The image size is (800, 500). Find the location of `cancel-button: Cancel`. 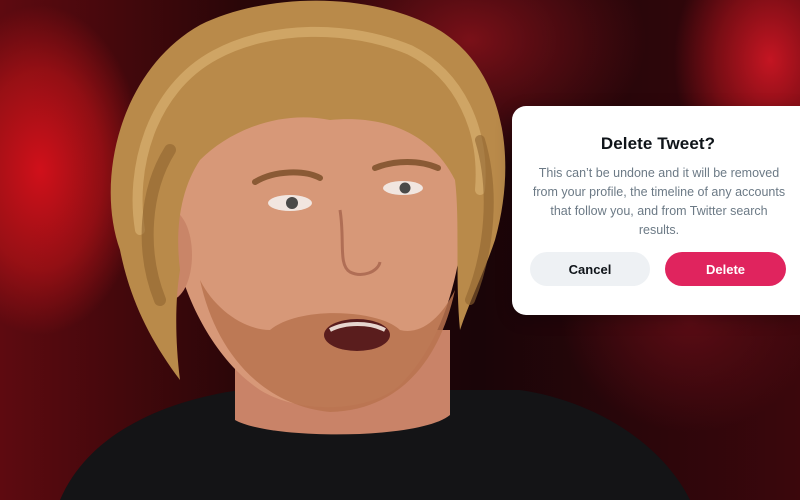

cancel-button: Cancel is located at coordinates (590, 269).